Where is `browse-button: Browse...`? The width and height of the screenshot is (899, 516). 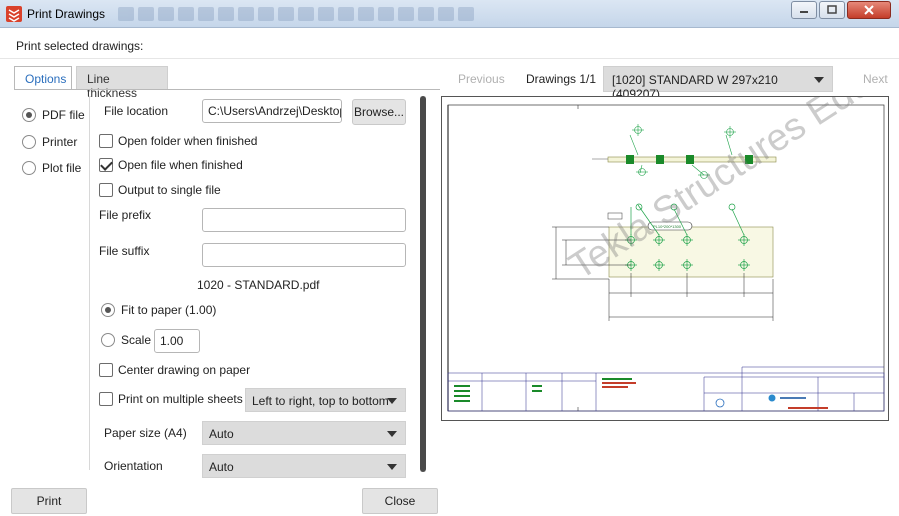 browse-button: Browse... is located at coordinates (379, 112).